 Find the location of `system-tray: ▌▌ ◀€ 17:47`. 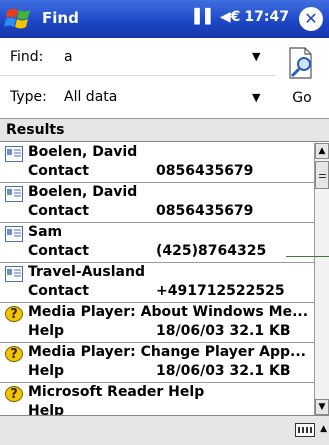

system-tray: ▌▌ ◀€ 17:47 is located at coordinates (241, 17).